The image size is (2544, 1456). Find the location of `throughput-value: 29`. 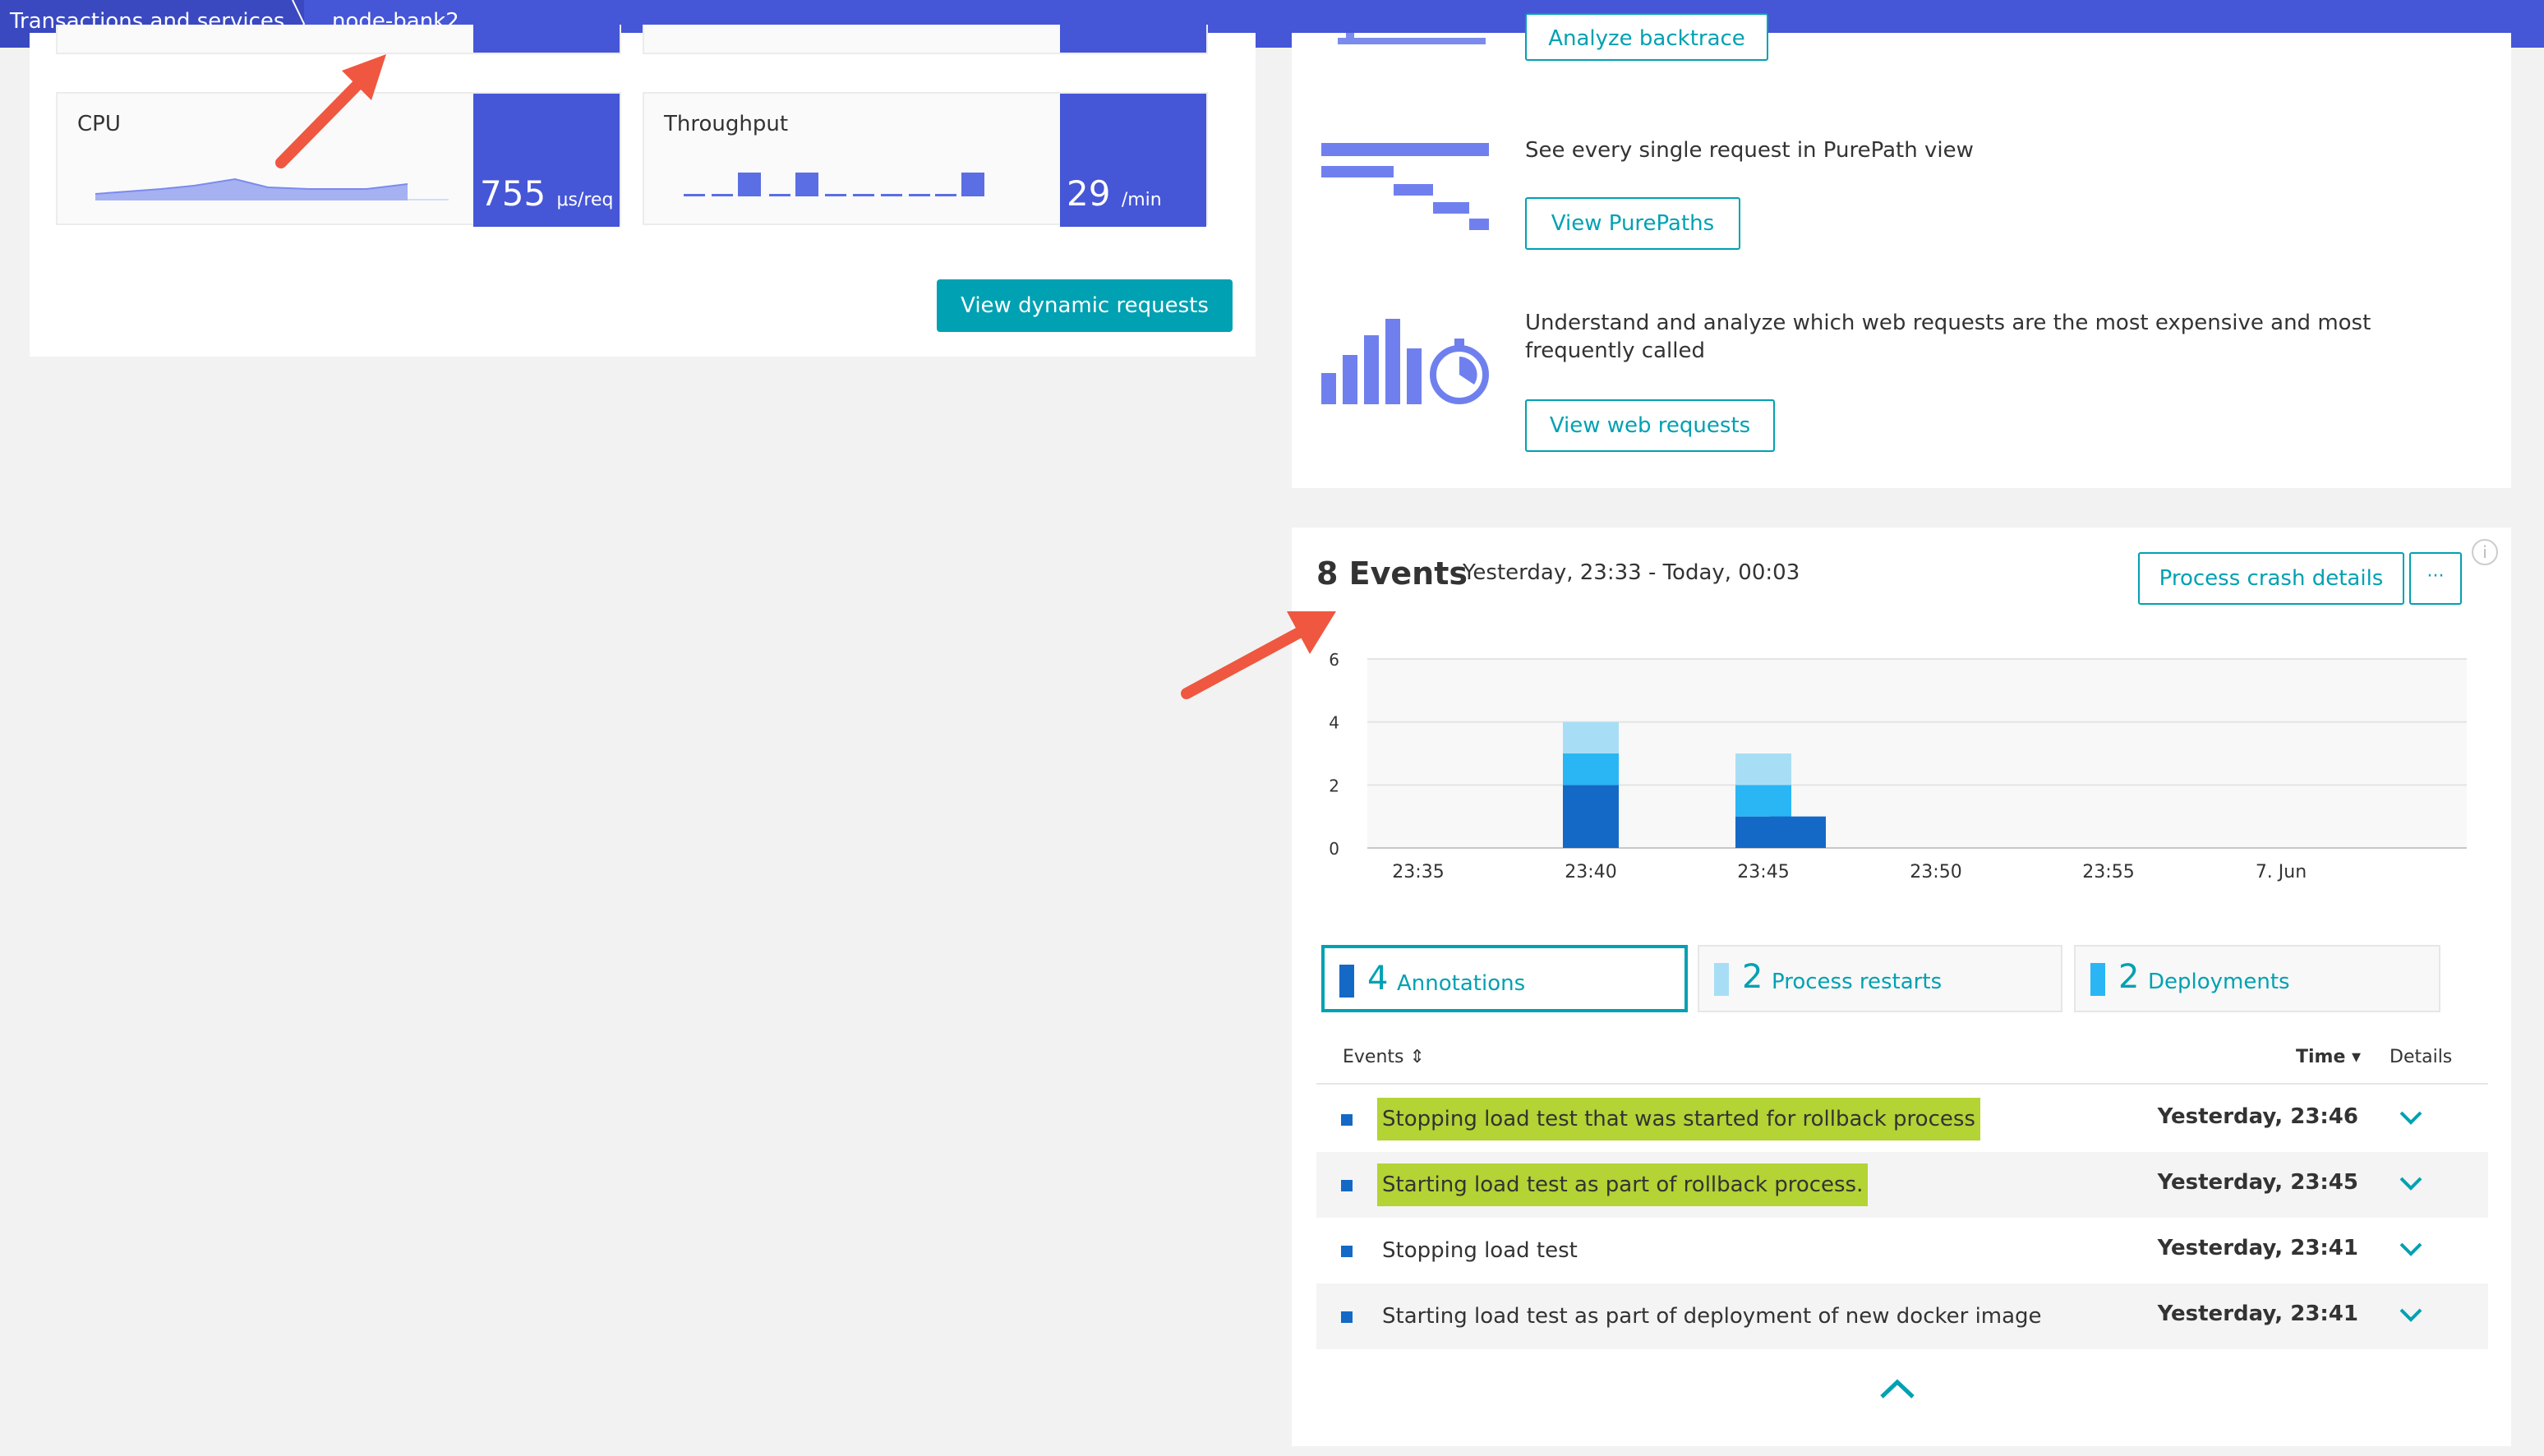

throughput-value: 29 is located at coordinates (1089, 193).